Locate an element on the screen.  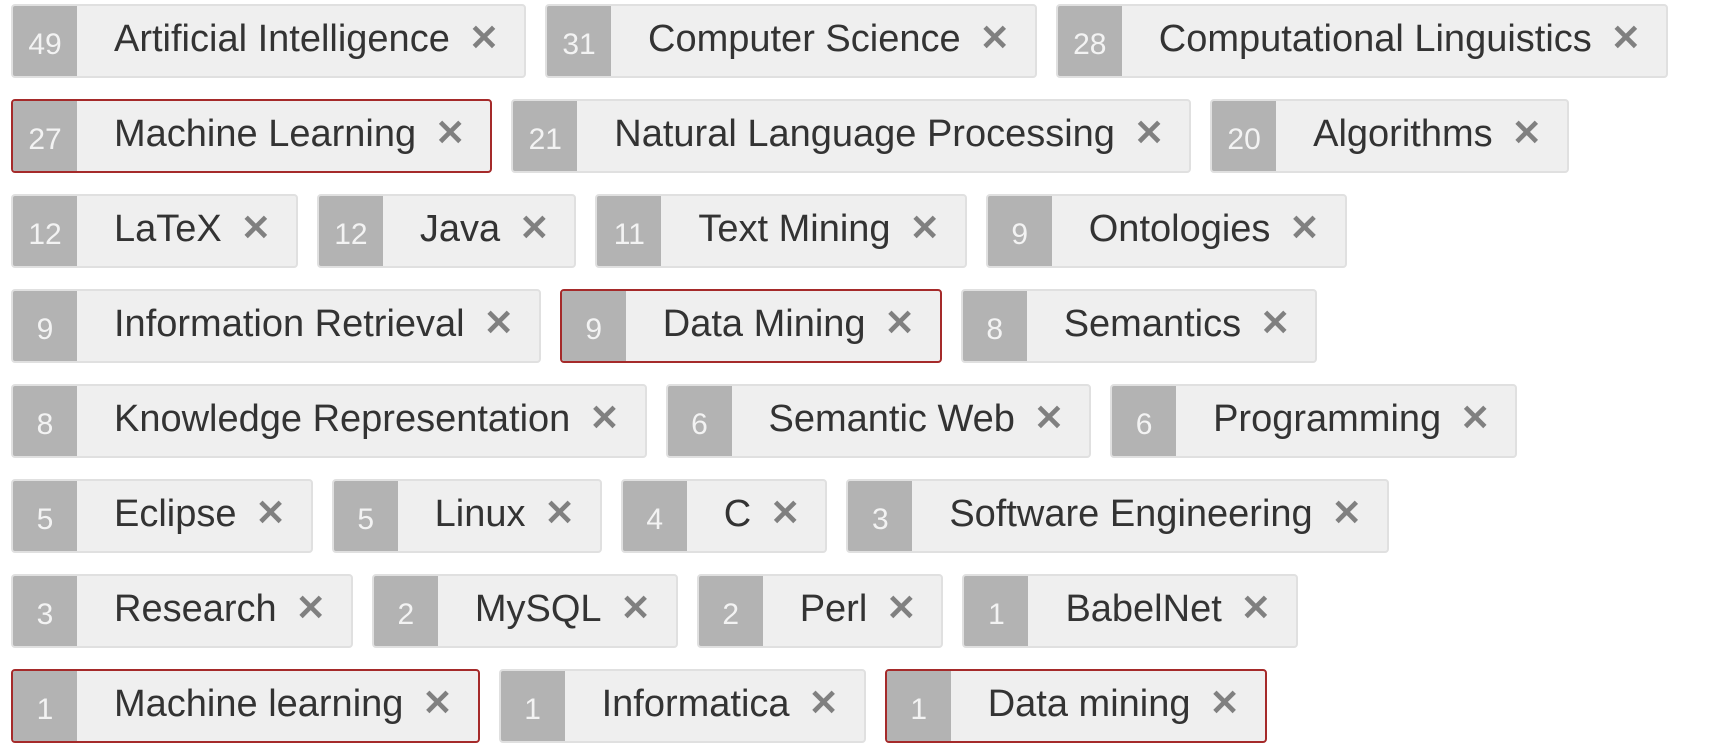
tag-label: Semantics is located at coordinates (1152, 323).